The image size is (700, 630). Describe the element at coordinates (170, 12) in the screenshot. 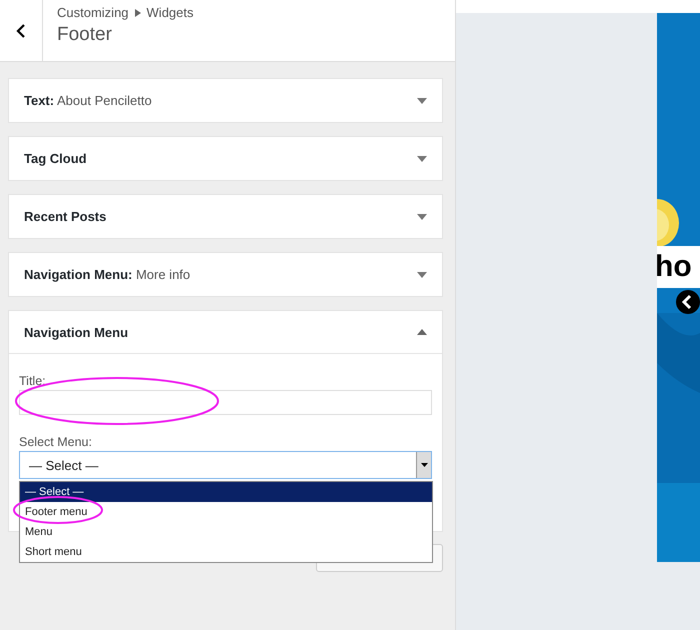

I see `breadcrumb-item: Widgets` at that location.